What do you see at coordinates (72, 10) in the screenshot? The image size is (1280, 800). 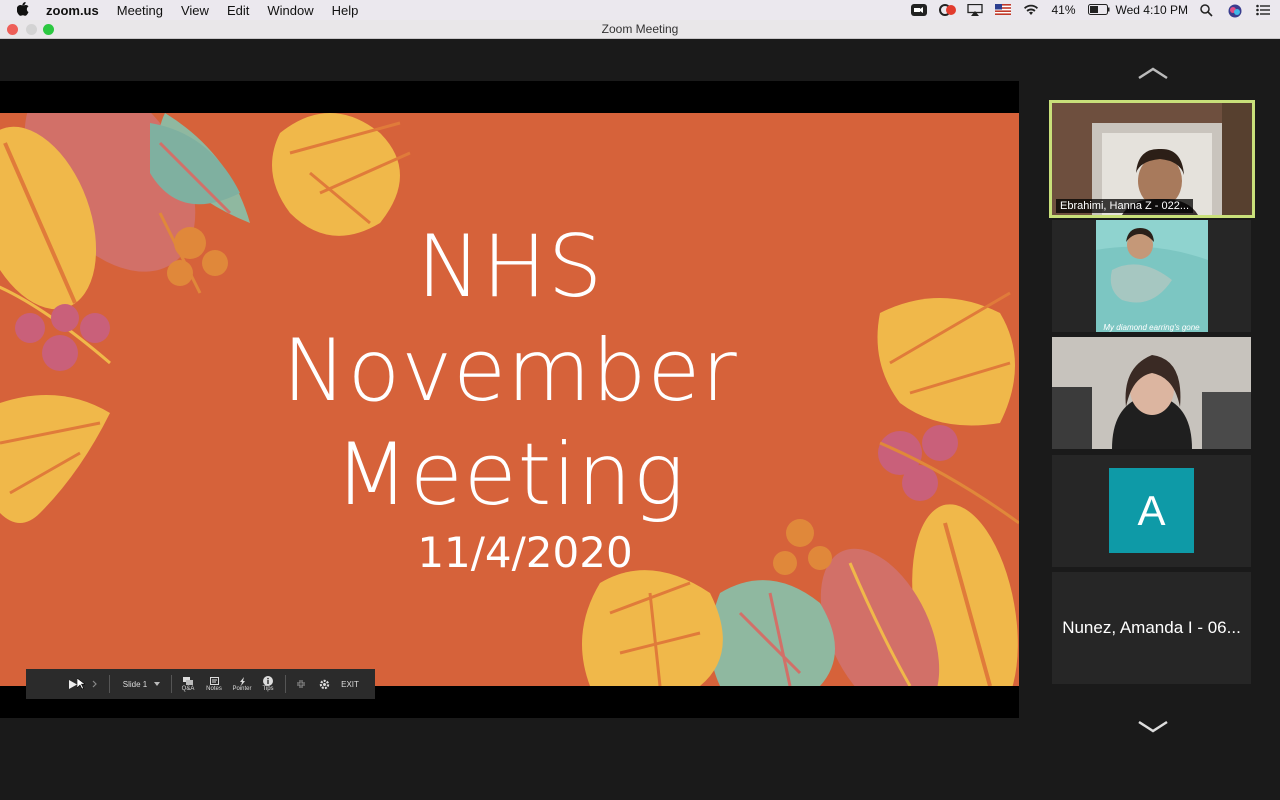 I see `menu-app-name: zoom.us` at bounding box center [72, 10].